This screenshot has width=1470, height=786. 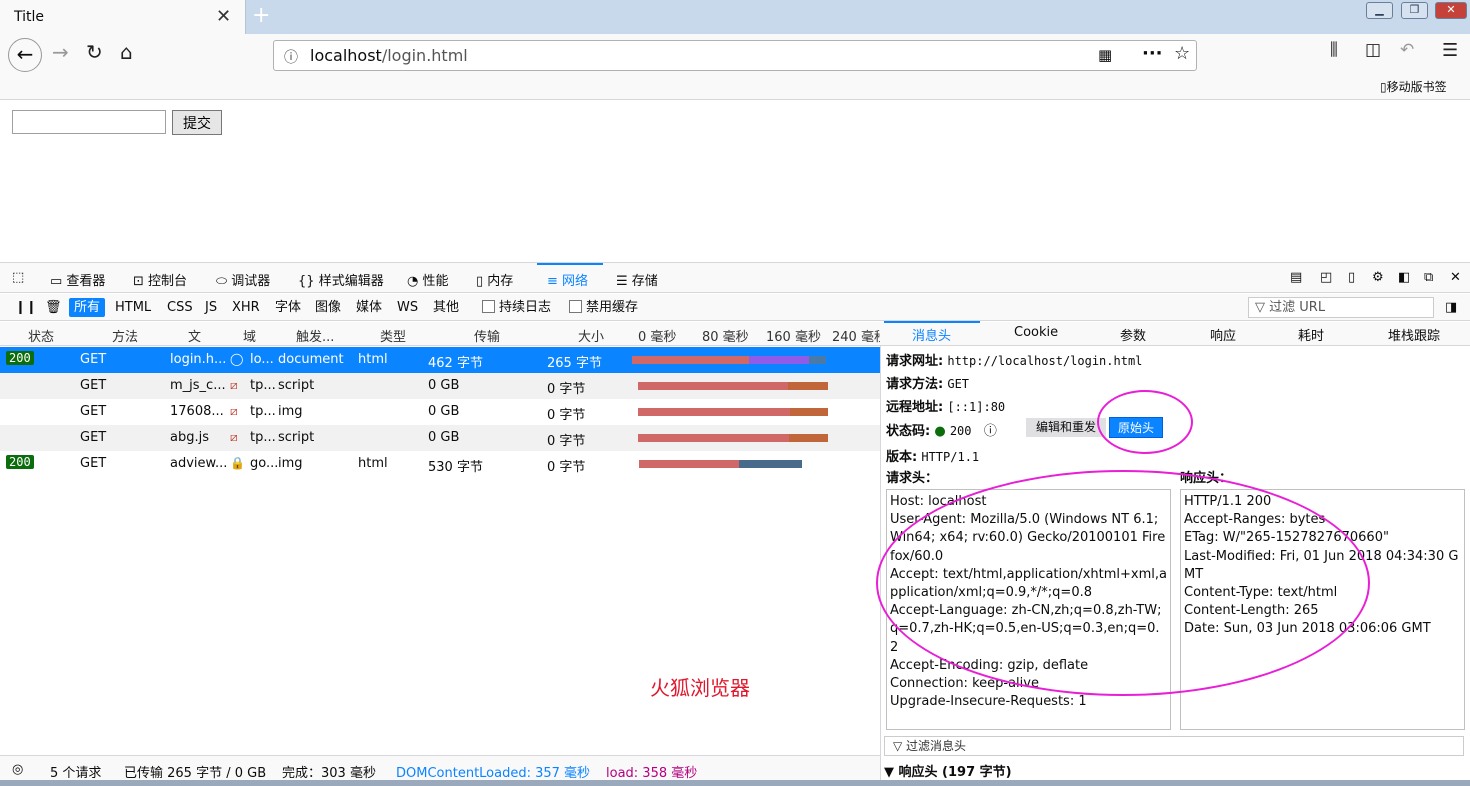 What do you see at coordinates (94, 52) in the screenshot?
I see `reload-icon: ↻` at bounding box center [94, 52].